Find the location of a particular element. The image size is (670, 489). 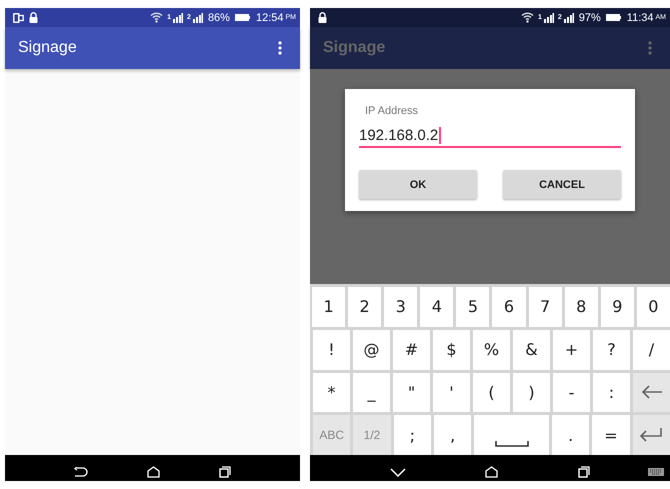

key: : is located at coordinates (611, 392).